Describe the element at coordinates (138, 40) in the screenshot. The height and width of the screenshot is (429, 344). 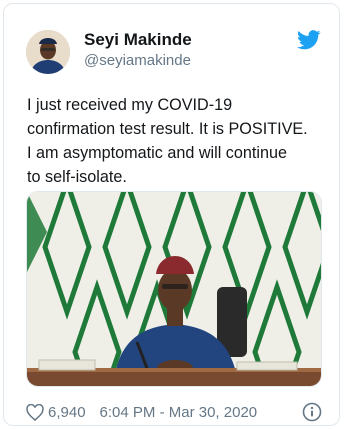
I see `author-name: Seyi Makinde` at that location.